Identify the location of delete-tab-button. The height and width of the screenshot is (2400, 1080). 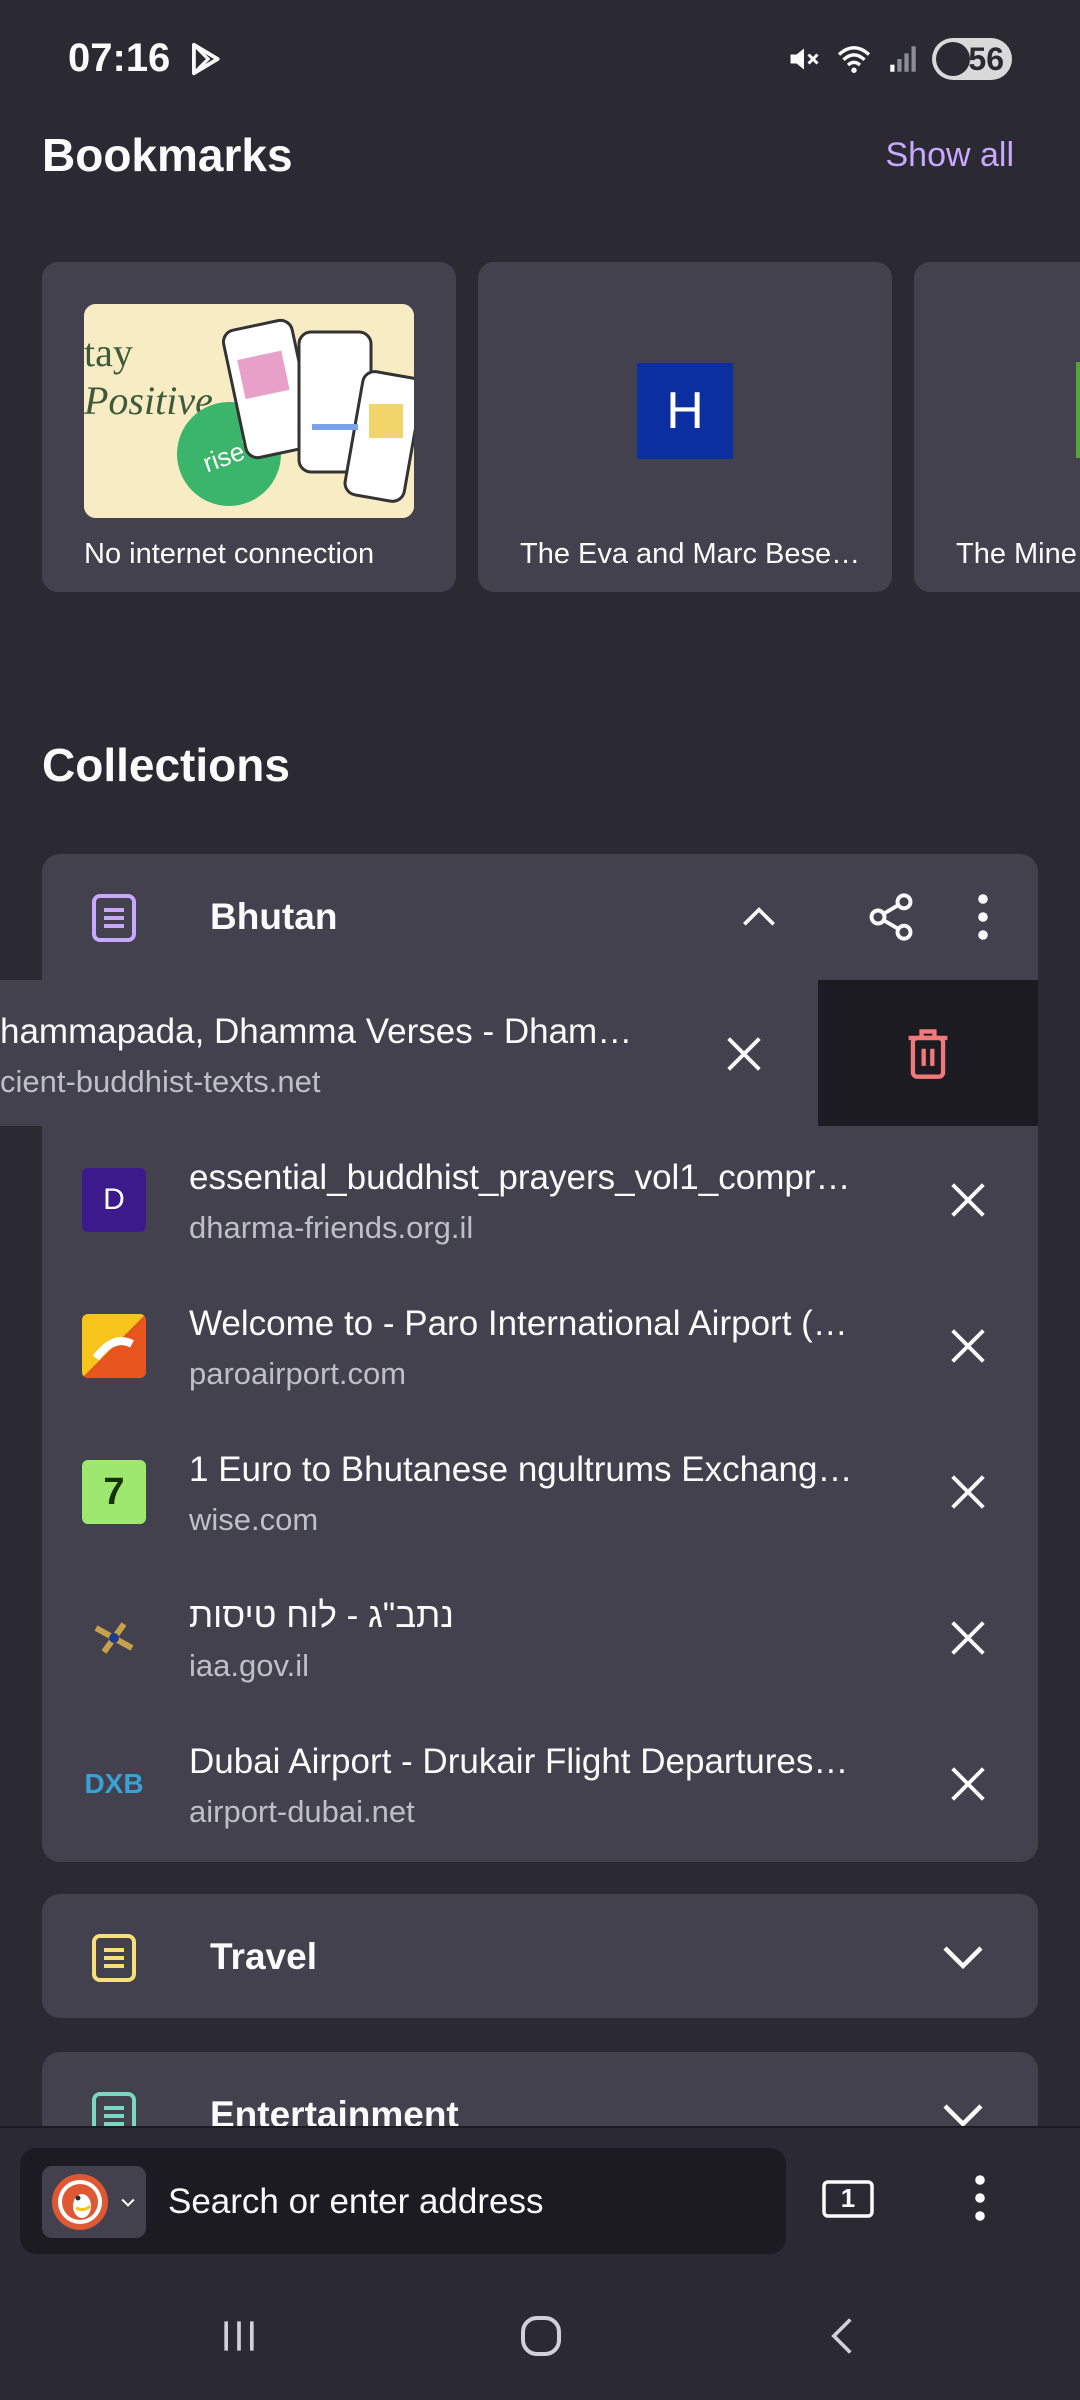
(928, 1053).